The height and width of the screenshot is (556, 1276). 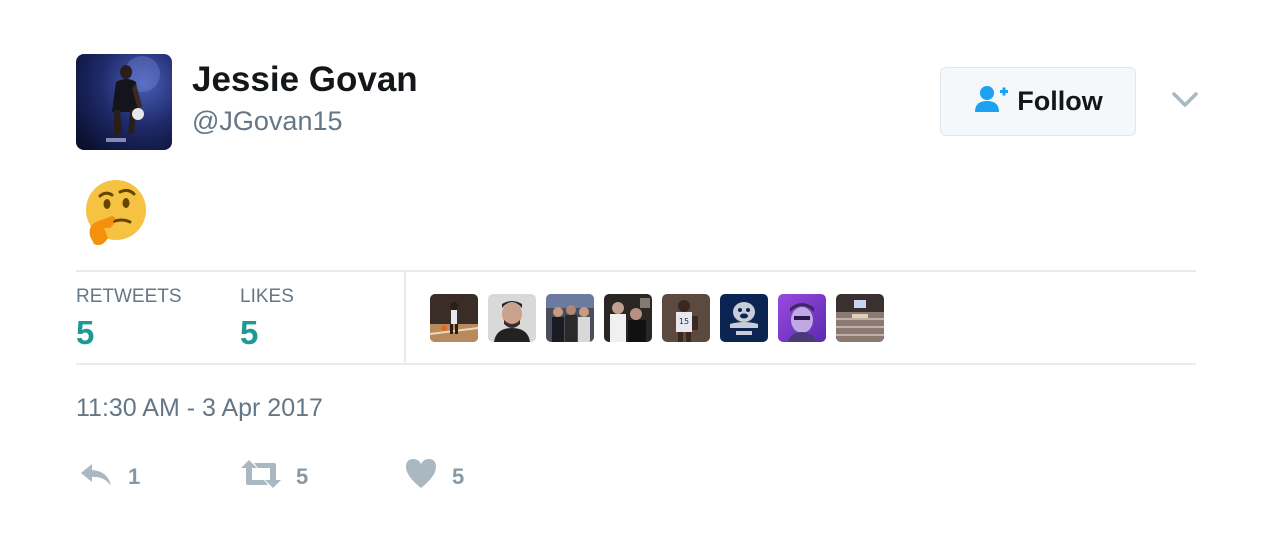 I want to click on reply-icon, so click(x=96, y=476).